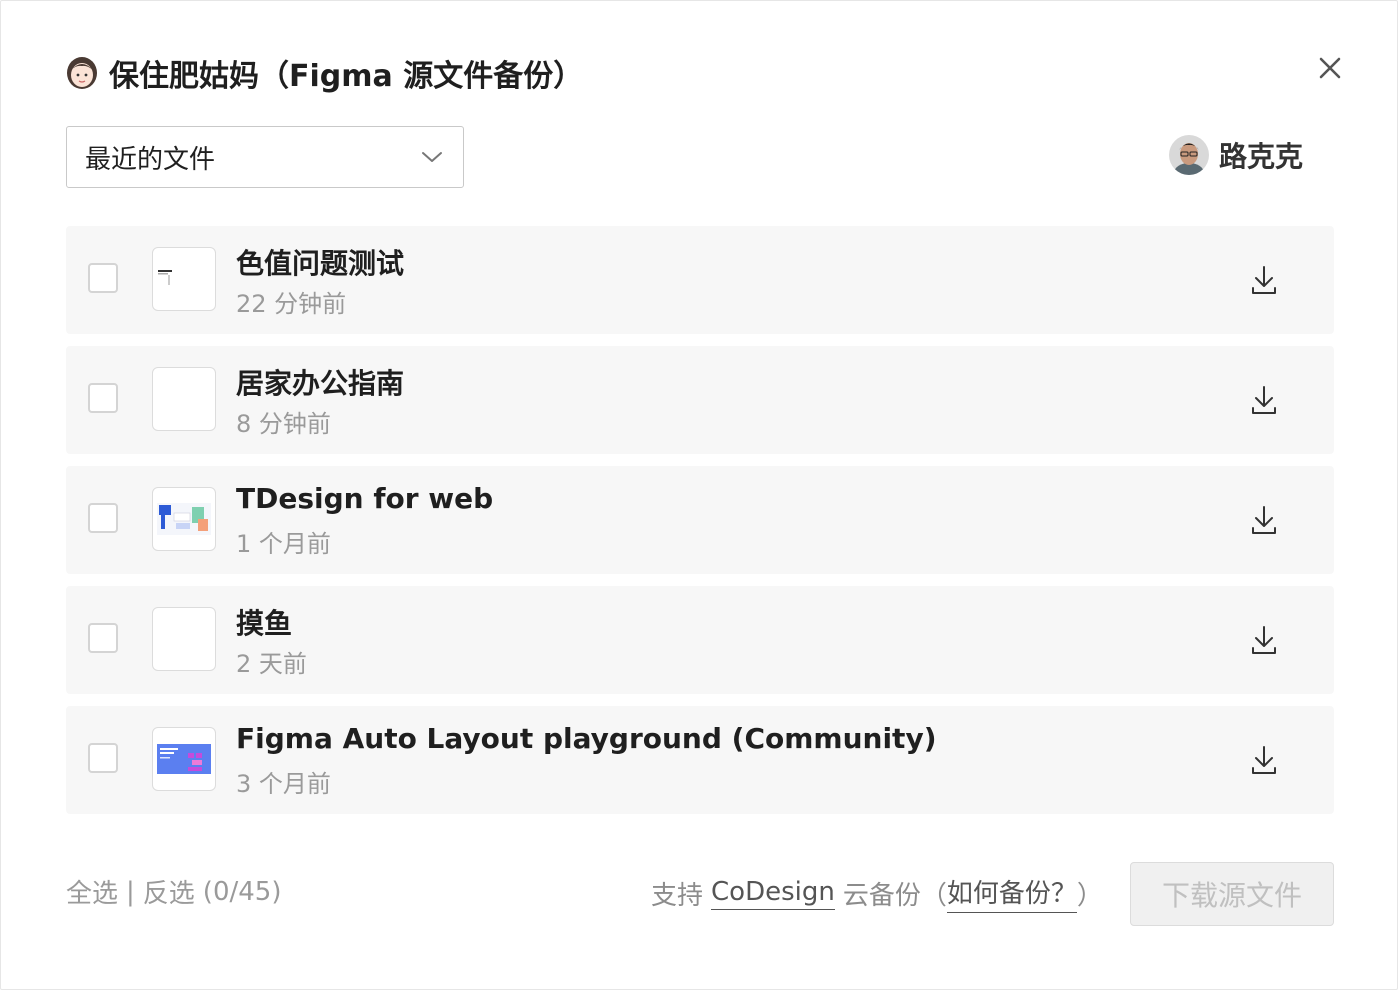 Image resolution: width=1398 pixels, height=990 pixels. I want to click on page-title: 保住肥姑妈（Figma 源文件备份）, so click(346, 76).